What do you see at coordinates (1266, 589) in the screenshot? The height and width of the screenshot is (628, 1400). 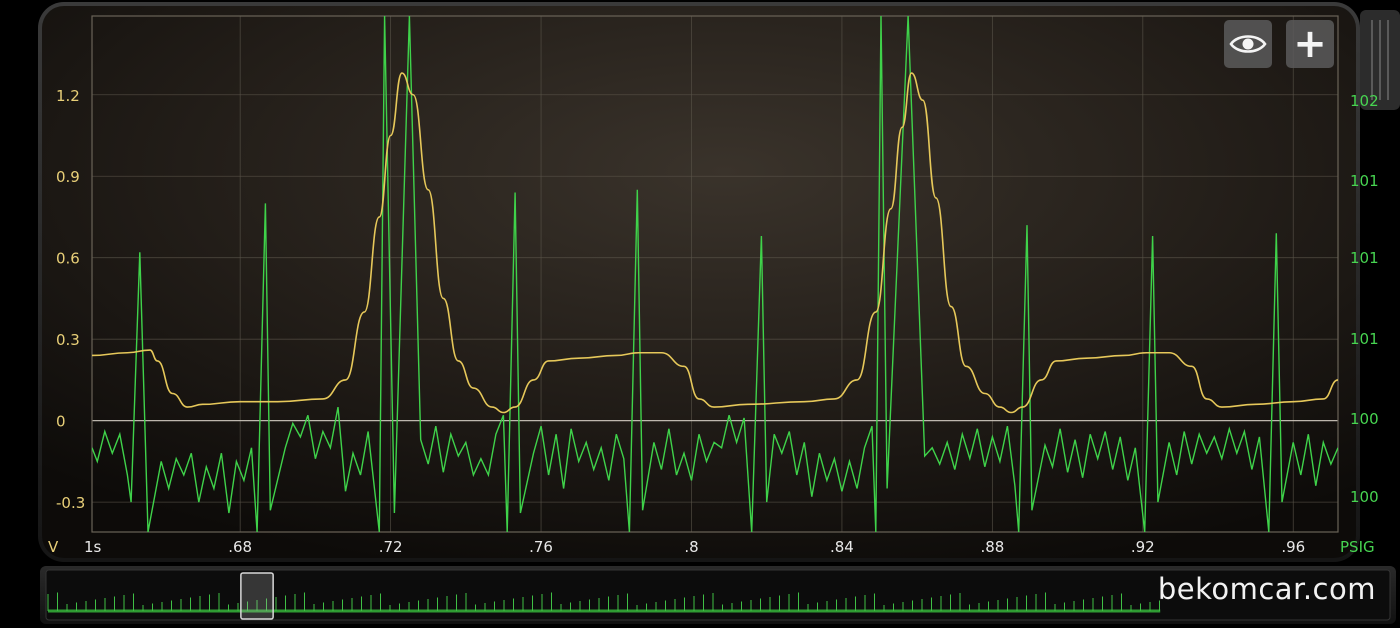 I see `watermark: bekomcar.com` at bounding box center [1266, 589].